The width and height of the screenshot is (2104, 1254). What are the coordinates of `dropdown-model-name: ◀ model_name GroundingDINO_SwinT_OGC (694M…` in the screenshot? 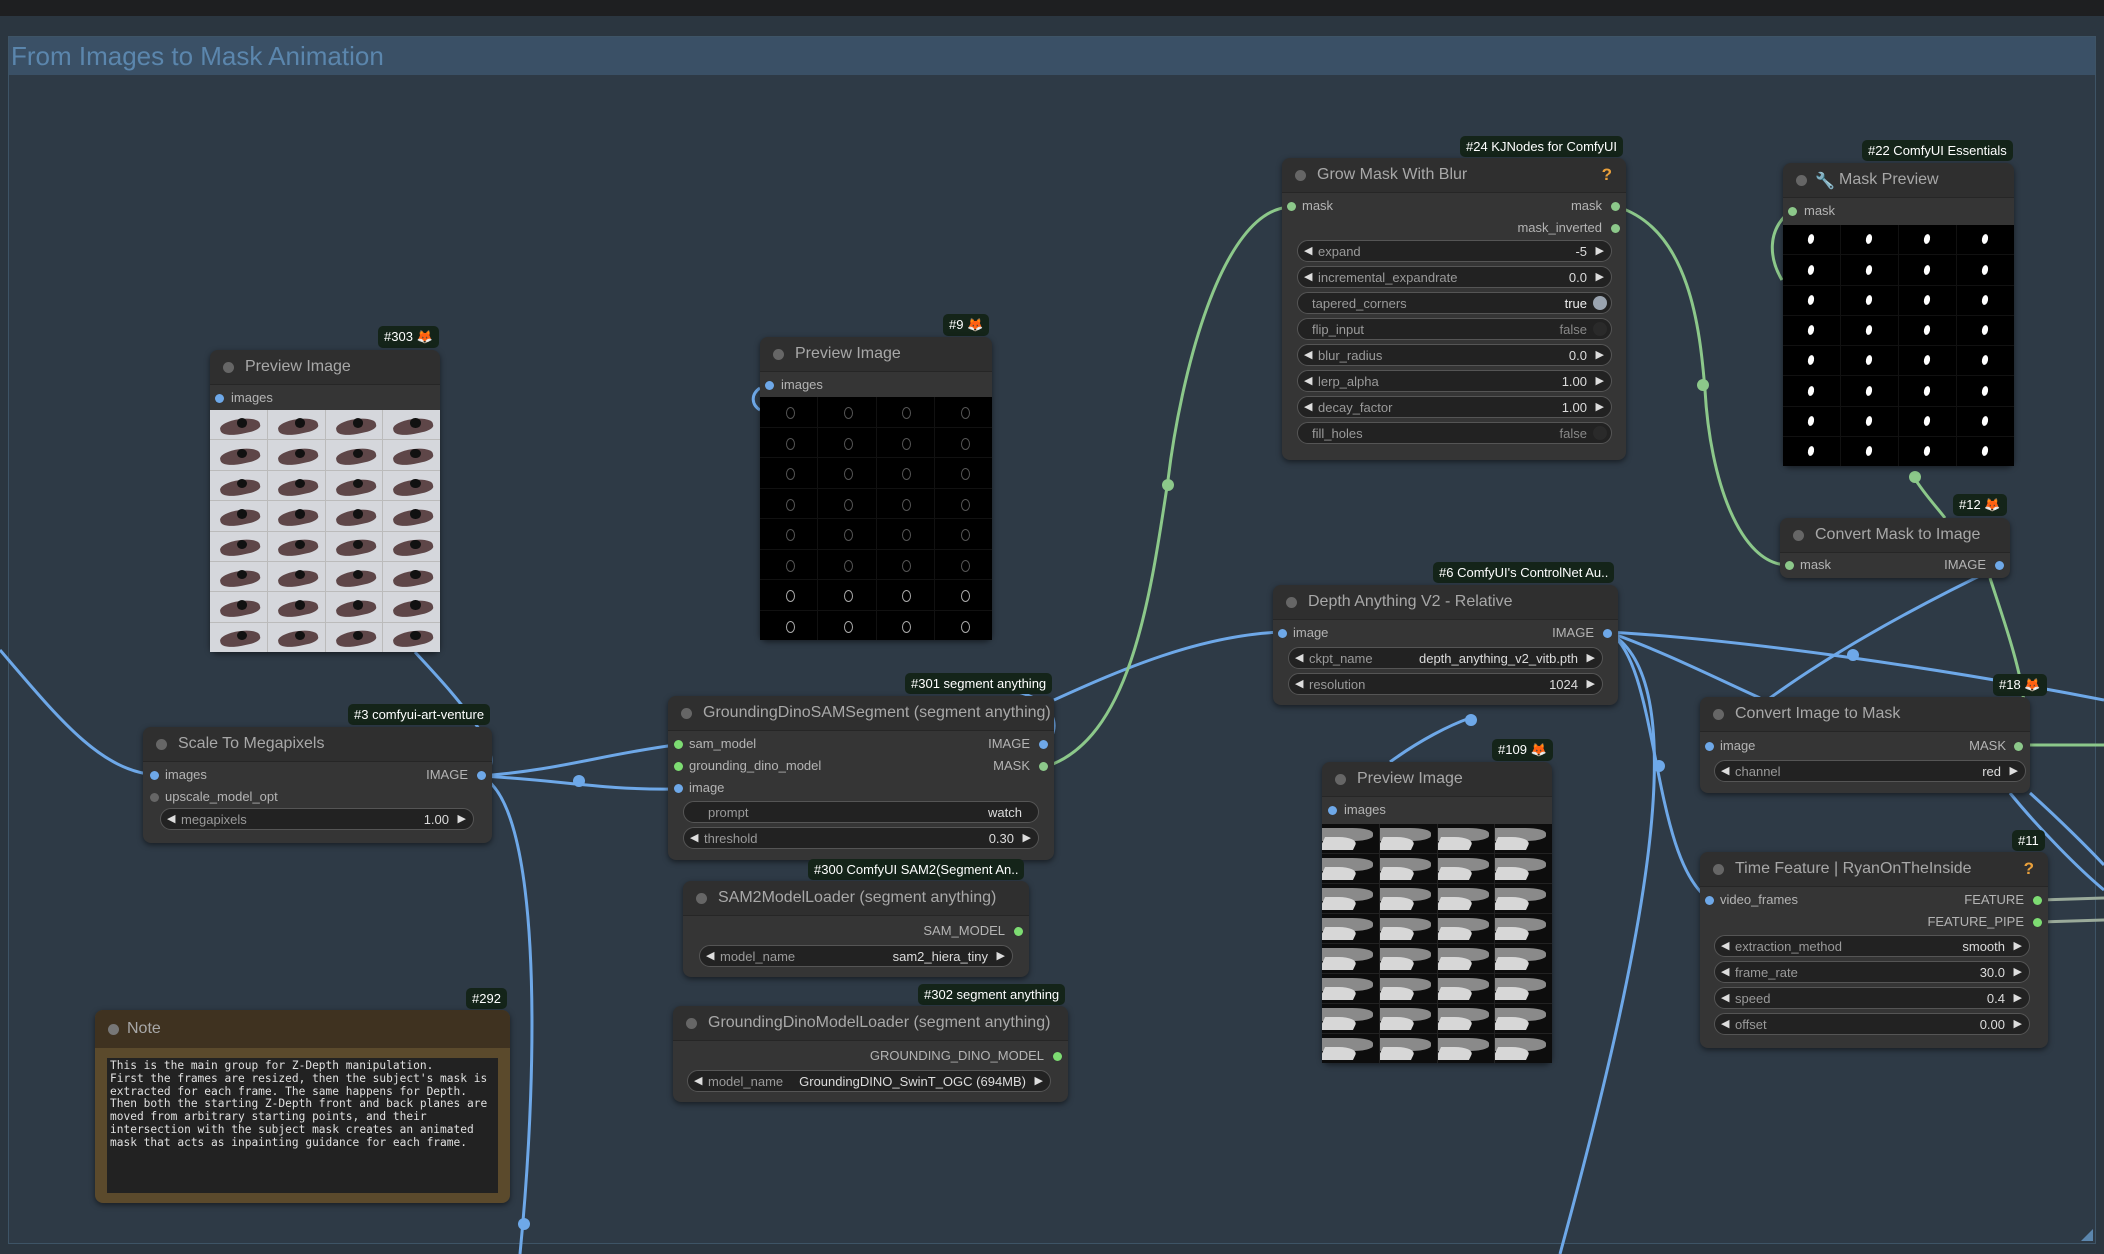 It's located at (869, 1081).